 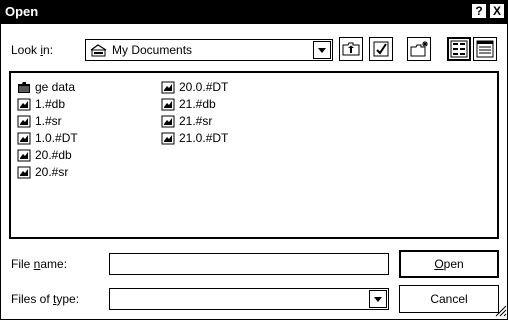 I want to click on look-in-label: Look in:, so click(x=32, y=50).